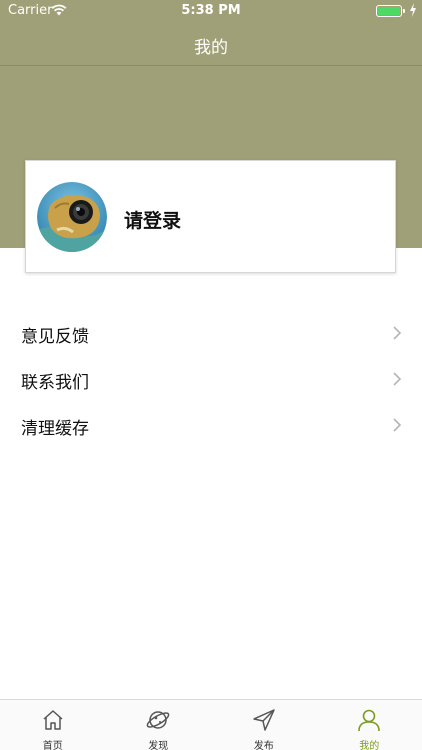  What do you see at coordinates (210, 216) in the screenshot?
I see `profile-card: 请登录` at bounding box center [210, 216].